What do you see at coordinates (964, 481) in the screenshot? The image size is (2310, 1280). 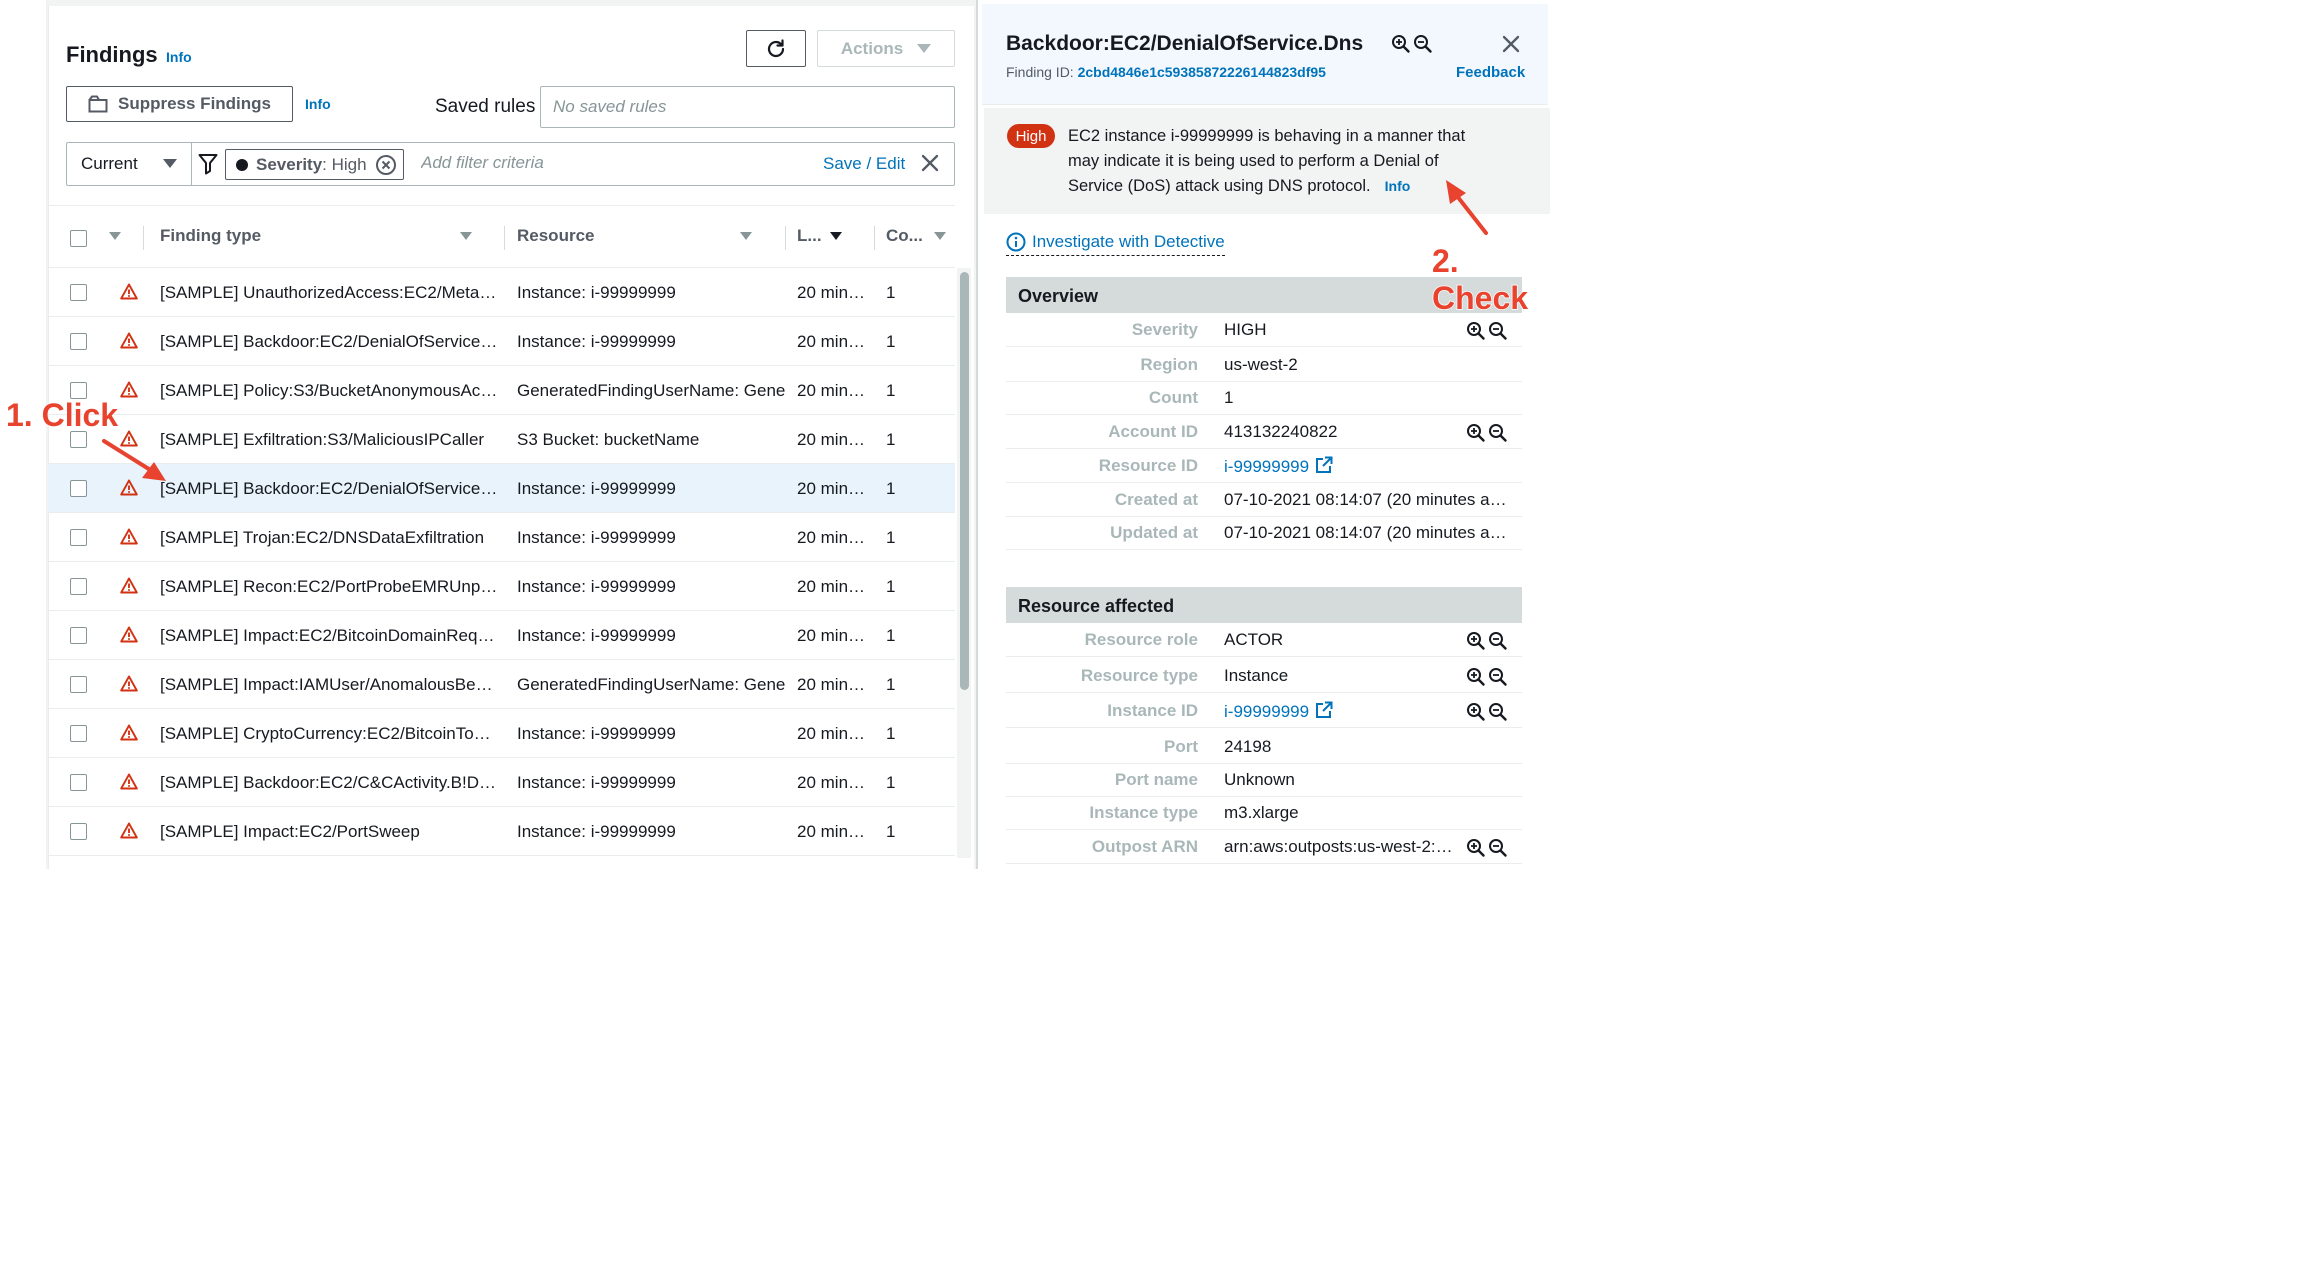 I see `scrollbar-thumb` at bounding box center [964, 481].